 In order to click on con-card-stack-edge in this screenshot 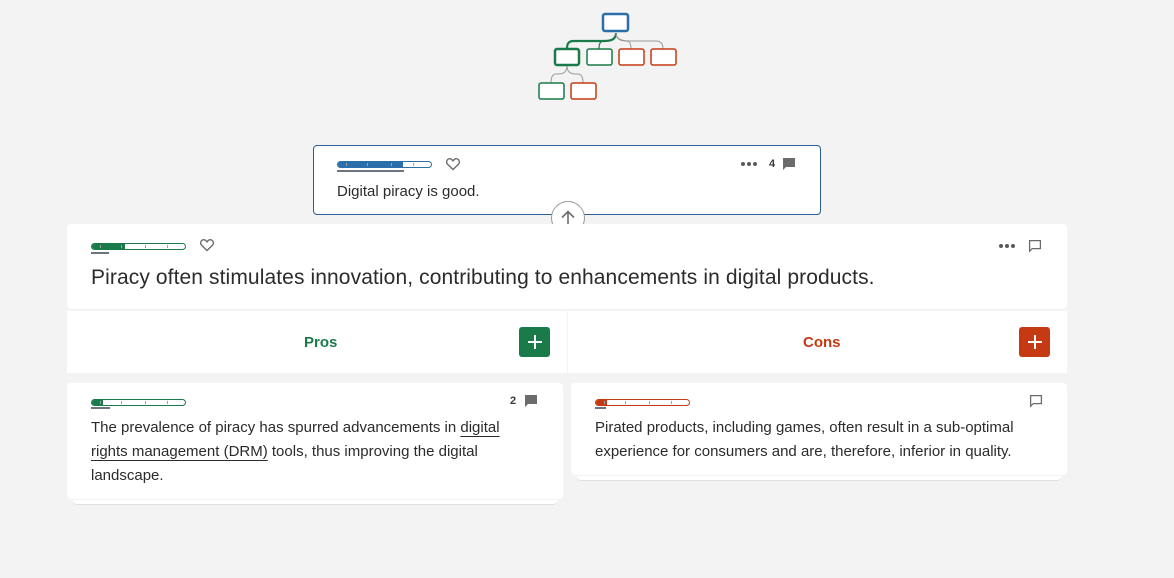, I will do `click(819, 478)`.